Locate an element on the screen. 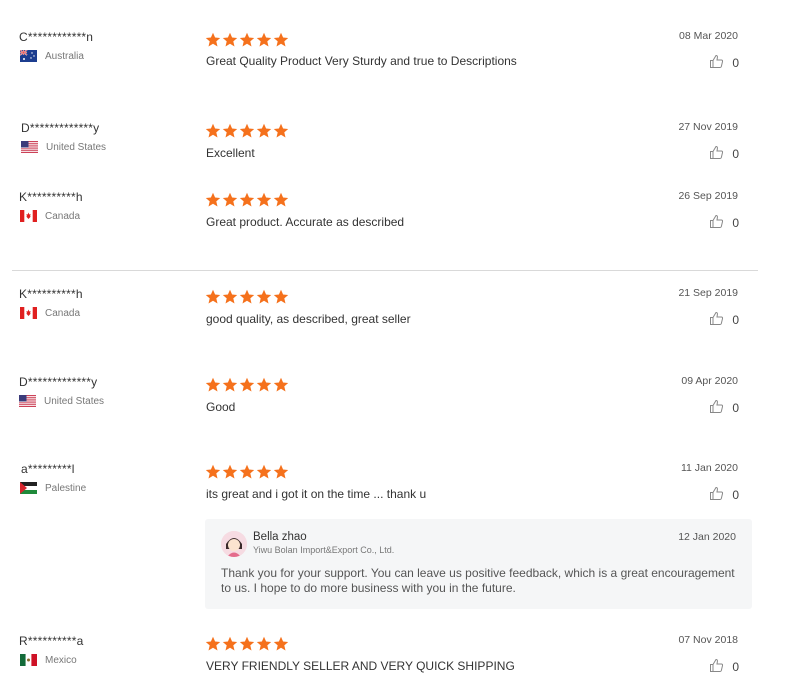 The height and width of the screenshot is (695, 785). reviewer-name: a*********l is located at coordinates (48, 469).